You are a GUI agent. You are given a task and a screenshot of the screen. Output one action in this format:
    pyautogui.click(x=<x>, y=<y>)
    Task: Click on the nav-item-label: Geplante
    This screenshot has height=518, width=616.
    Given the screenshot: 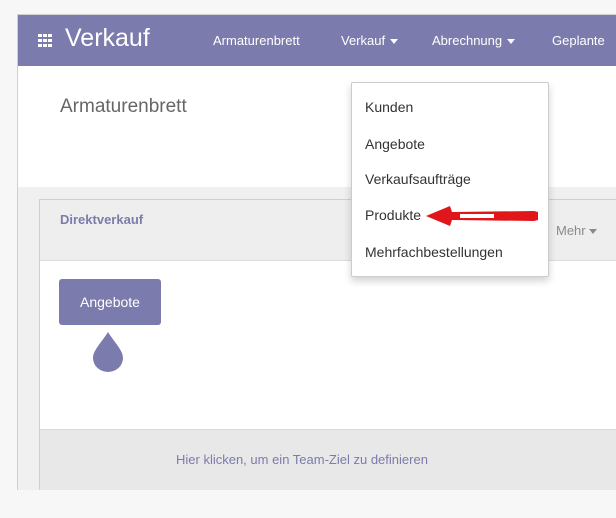 What is the action you would take?
    pyautogui.click(x=578, y=40)
    